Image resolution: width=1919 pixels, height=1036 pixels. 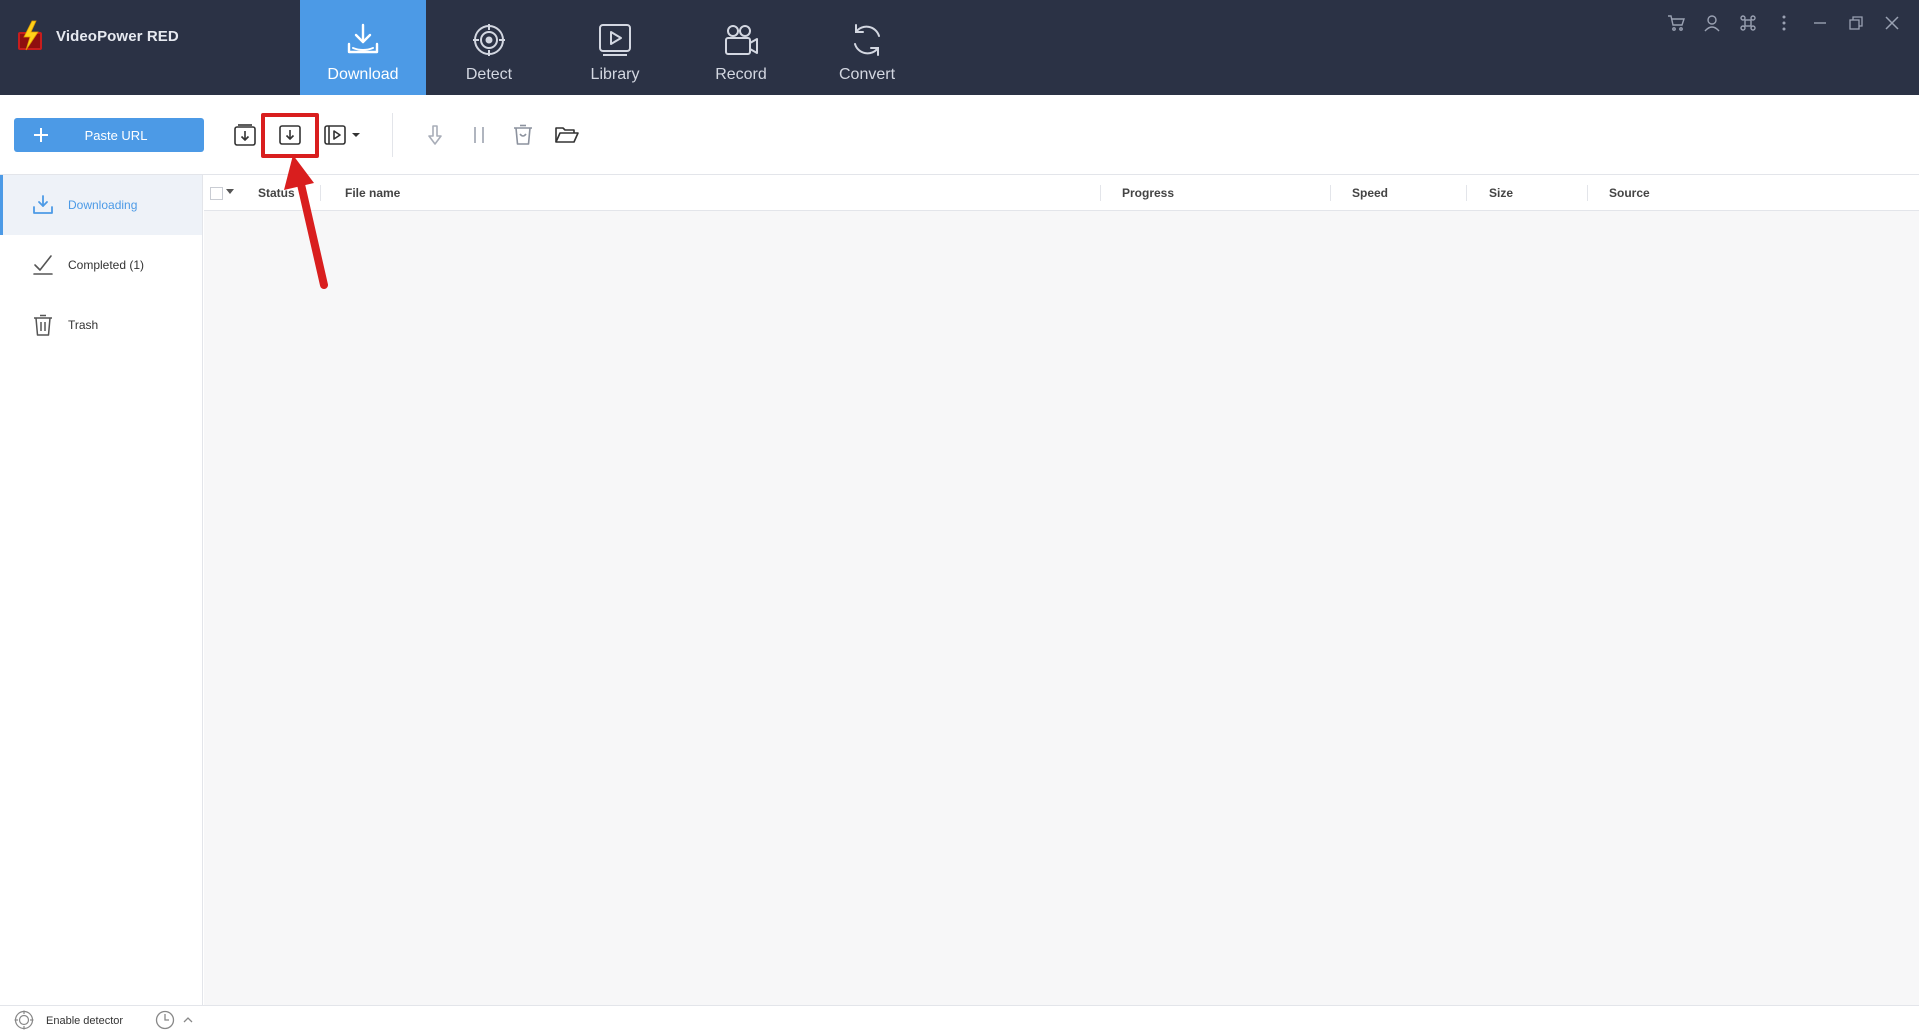 What do you see at coordinates (615, 40) in the screenshot?
I see `play-icon` at bounding box center [615, 40].